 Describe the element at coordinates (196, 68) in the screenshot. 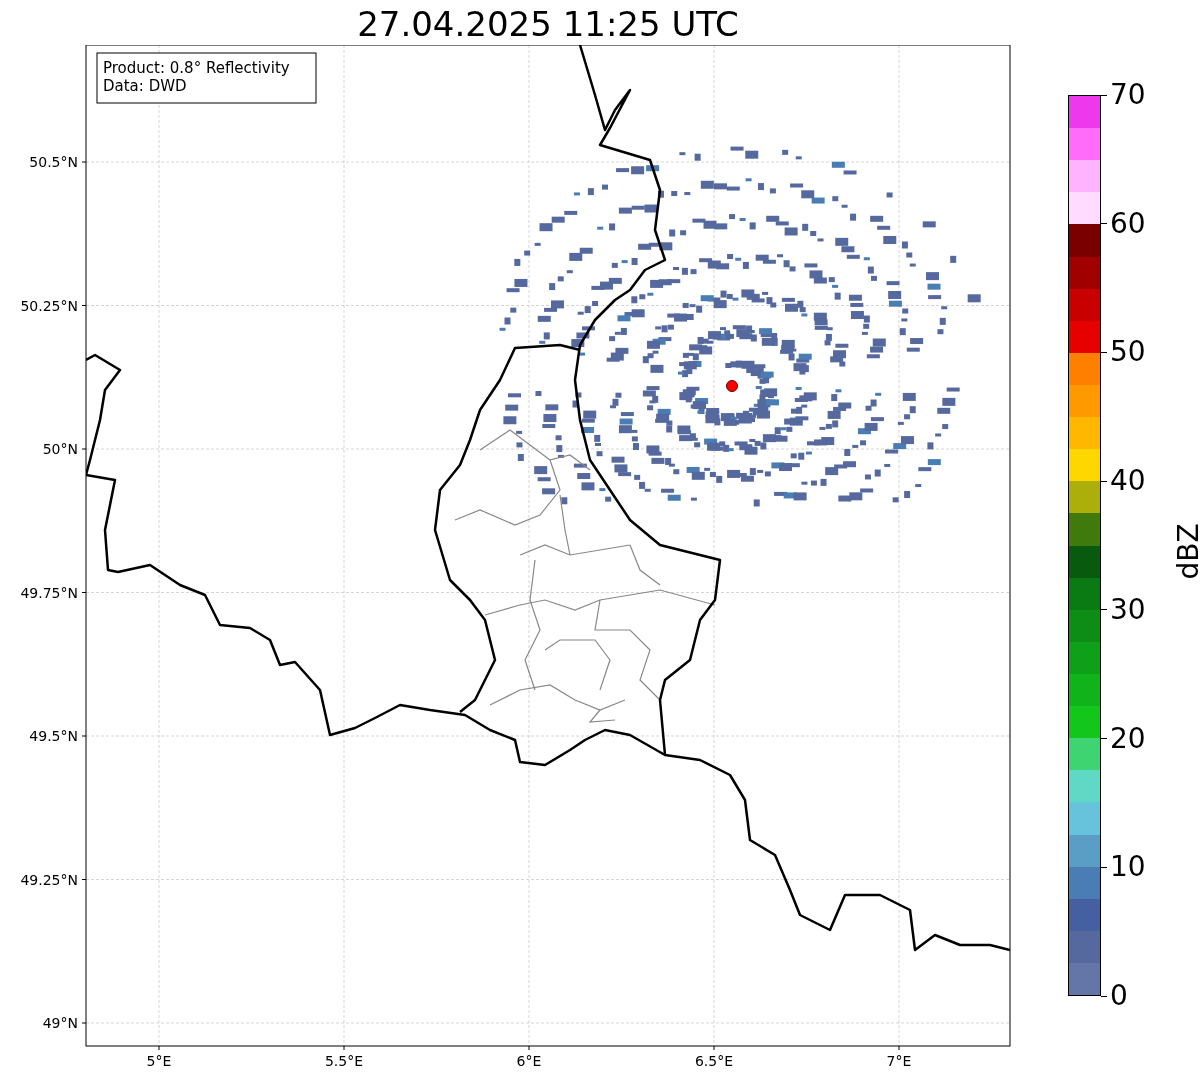

I see `legend-text: Product: 0.8° Reflectivity` at that location.